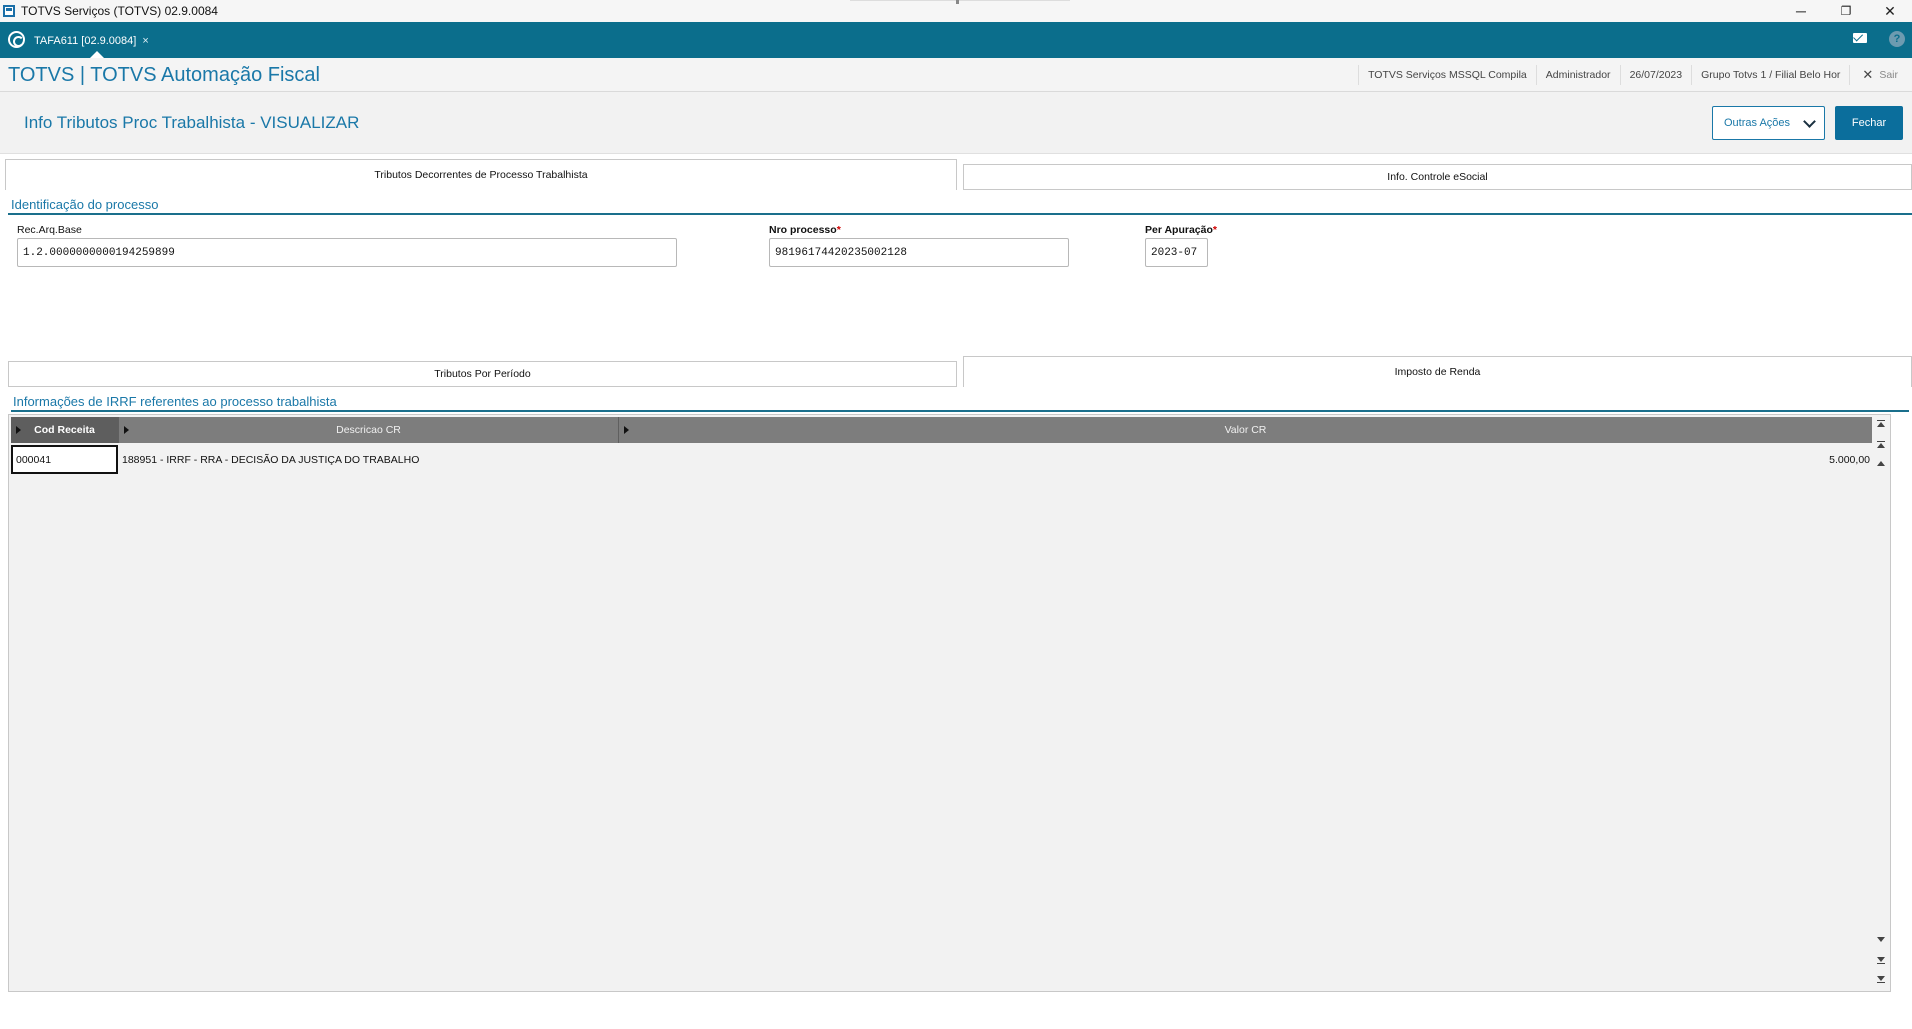  I want to click on scroll-pagedown-icon, so click(1881, 959).